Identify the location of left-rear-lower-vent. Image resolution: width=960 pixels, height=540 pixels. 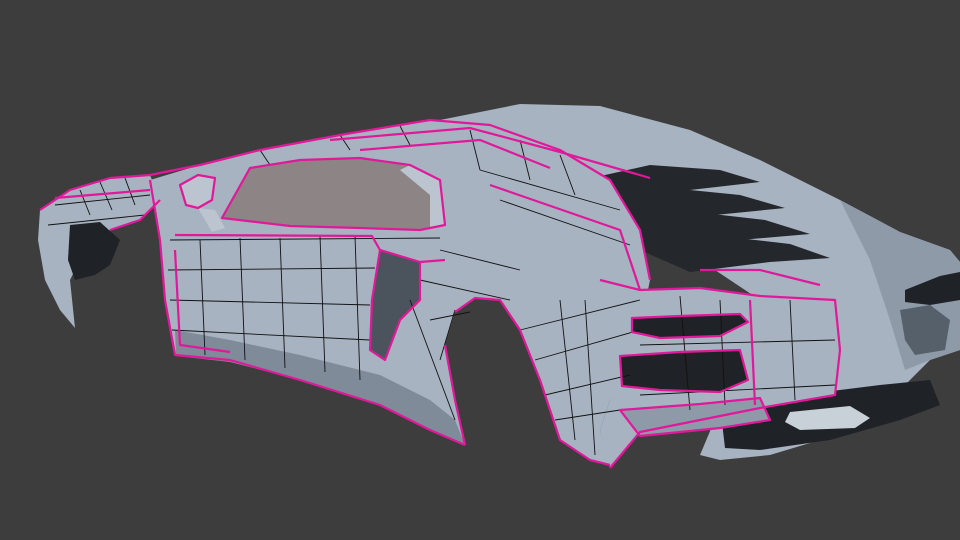
(684, 371).